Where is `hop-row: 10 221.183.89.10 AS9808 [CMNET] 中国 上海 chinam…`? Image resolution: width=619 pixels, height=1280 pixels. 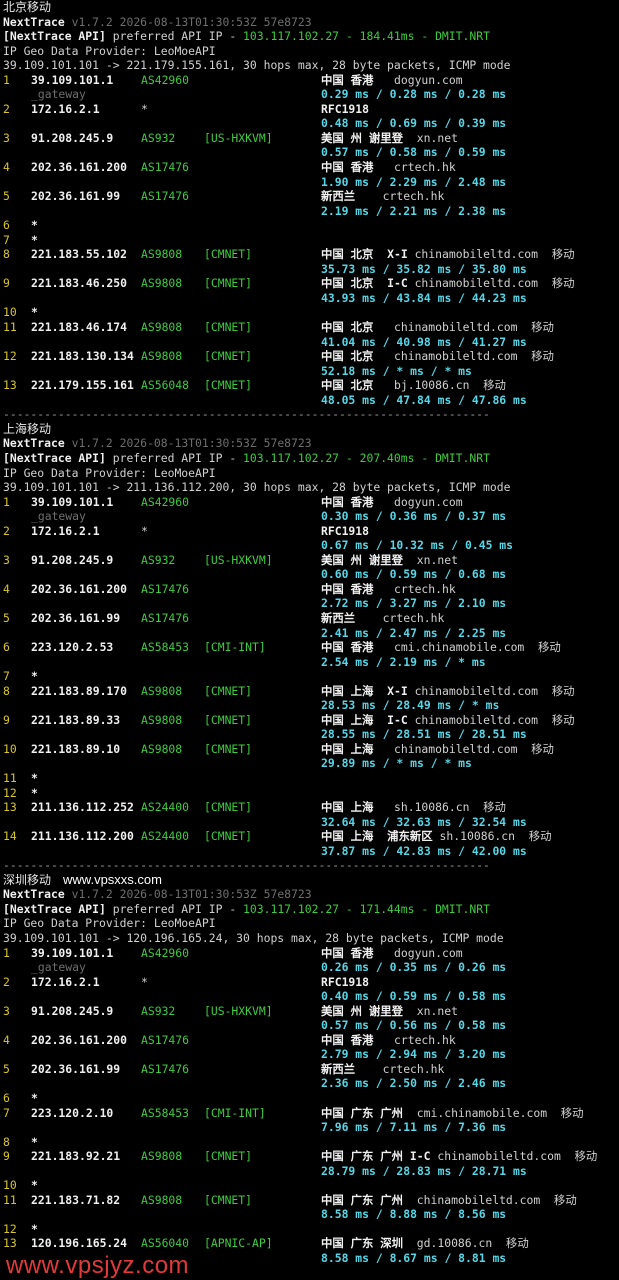
hop-row: 10 221.183.89.10 AS9808 [CMNET] 中国 上海 chinam… is located at coordinates (311, 749).